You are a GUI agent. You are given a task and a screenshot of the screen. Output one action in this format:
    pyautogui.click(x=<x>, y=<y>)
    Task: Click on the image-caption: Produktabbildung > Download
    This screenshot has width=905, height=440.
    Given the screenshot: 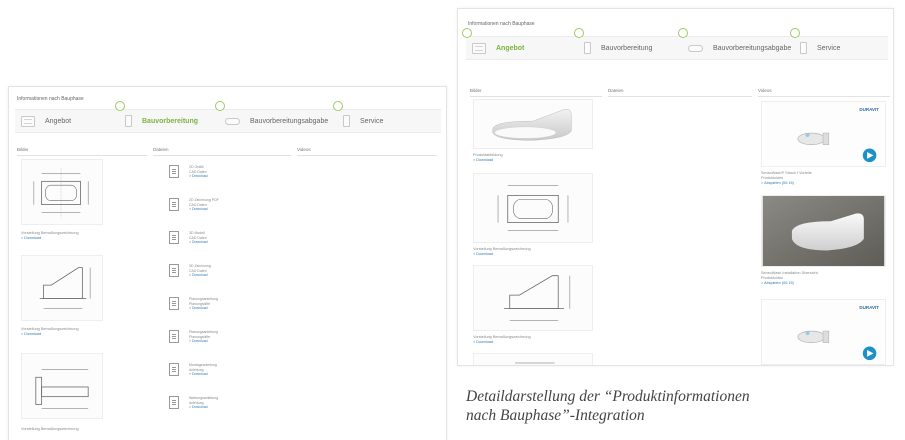 What is the action you would take?
    pyautogui.click(x=488, y=158)
    